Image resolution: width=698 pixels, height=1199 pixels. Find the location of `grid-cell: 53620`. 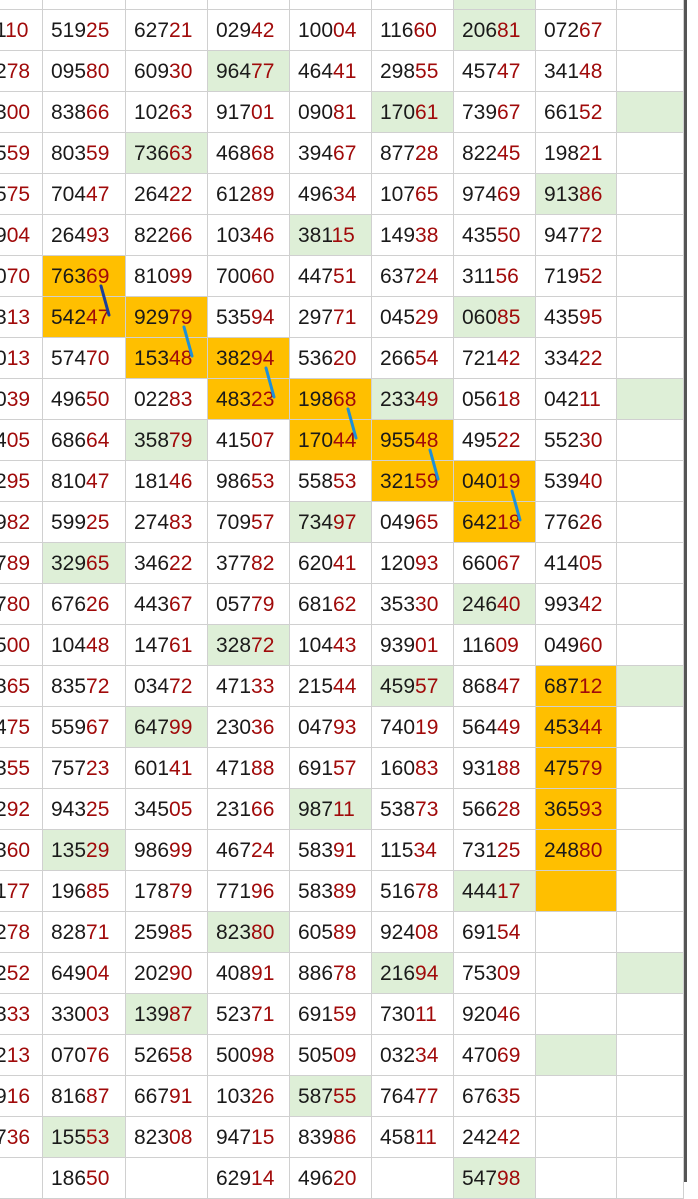

grid-cell: 53620 is located at coordinates (331, 358).